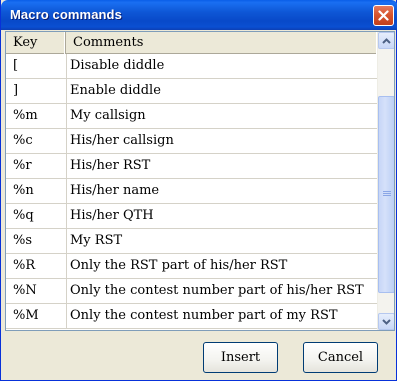  What do you see at coordinates (16, 90) in the screenshot?
I see `macro-key: ]` at bounding box center [16, 90].